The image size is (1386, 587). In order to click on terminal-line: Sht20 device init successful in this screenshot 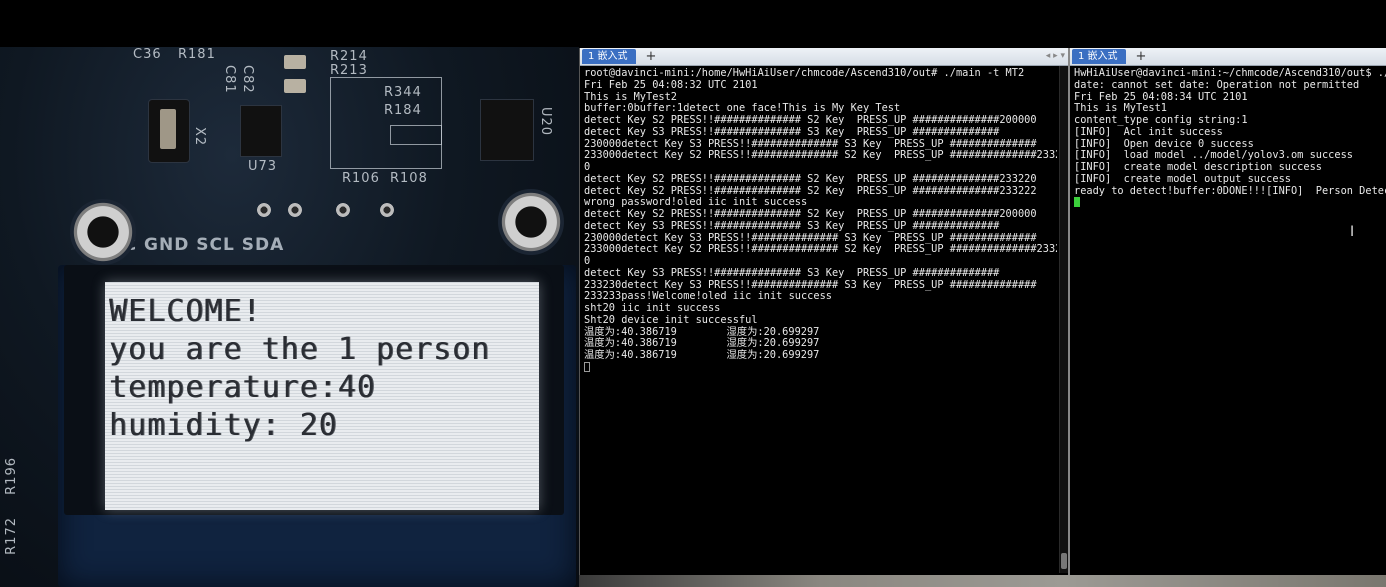, I will do `click(671, 319)`.